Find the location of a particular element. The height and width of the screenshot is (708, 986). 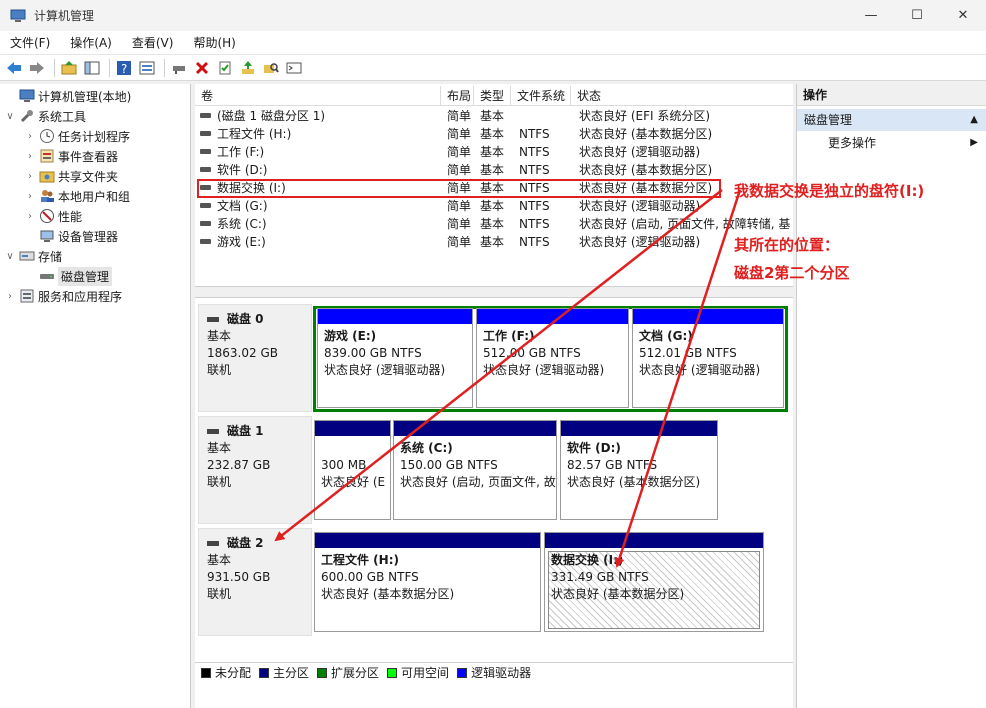

volume-row: (磁盘 1 磁盘分区 1) 简单 基本 状态良好 (EFI 系统分区) is located at coordinates (494, 116).